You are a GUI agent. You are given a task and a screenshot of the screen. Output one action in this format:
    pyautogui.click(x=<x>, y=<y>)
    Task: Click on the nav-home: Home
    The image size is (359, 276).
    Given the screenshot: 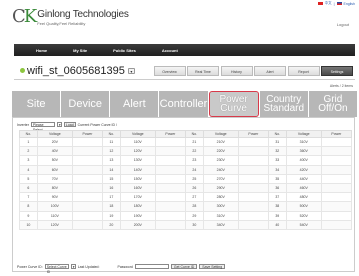 What is the action you would take?
    pyautogui.click(x=41, y=50)
    